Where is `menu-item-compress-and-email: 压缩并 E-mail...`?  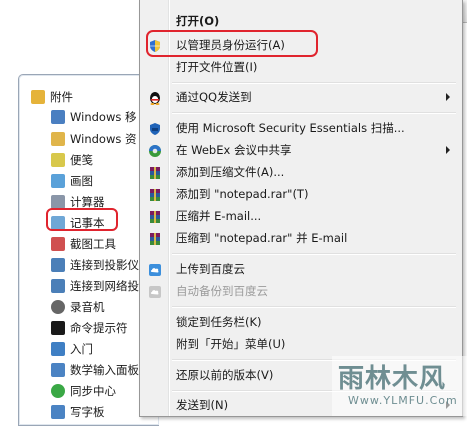 menu-item-compress-and-email: 压缩并 E-mail... is located at coordinates (301, 216).